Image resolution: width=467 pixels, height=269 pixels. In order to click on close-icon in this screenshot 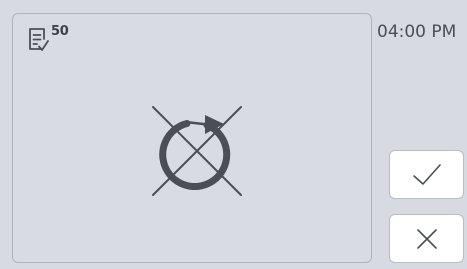, I will do `click(427, 239)`.